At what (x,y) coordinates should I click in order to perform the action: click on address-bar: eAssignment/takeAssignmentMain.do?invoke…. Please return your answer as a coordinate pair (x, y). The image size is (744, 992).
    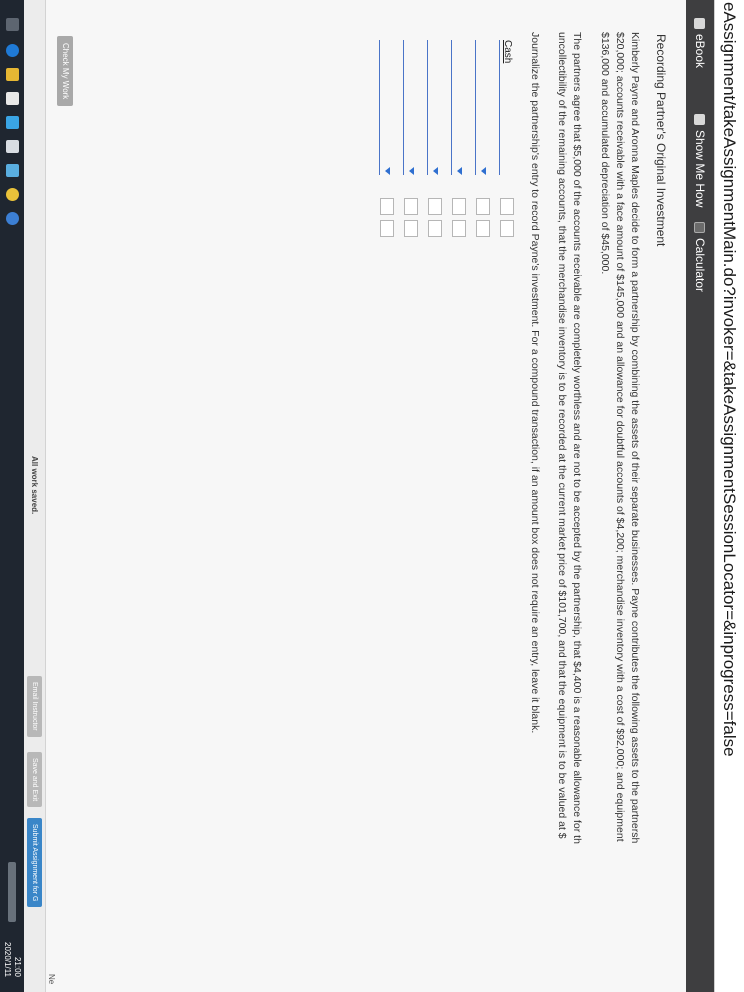
    Looking at the image, I should click on (729, 496).